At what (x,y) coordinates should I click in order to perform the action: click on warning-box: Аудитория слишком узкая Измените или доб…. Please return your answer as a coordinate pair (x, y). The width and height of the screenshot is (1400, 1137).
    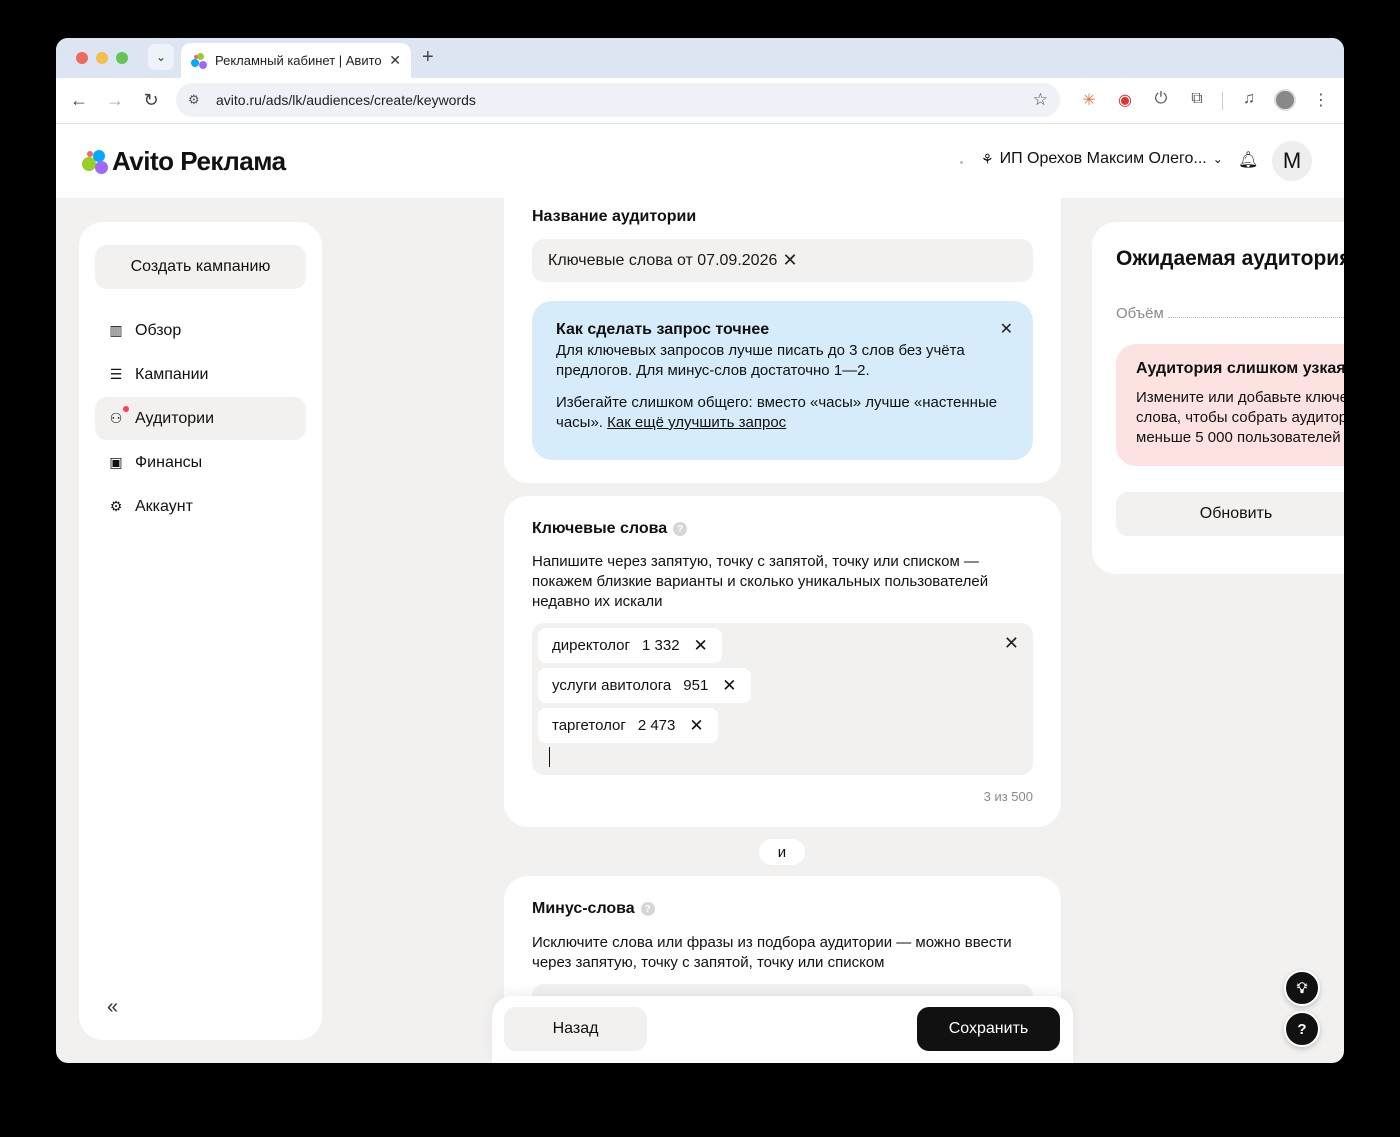
    Looking at the image, I should click on (1230, 405).